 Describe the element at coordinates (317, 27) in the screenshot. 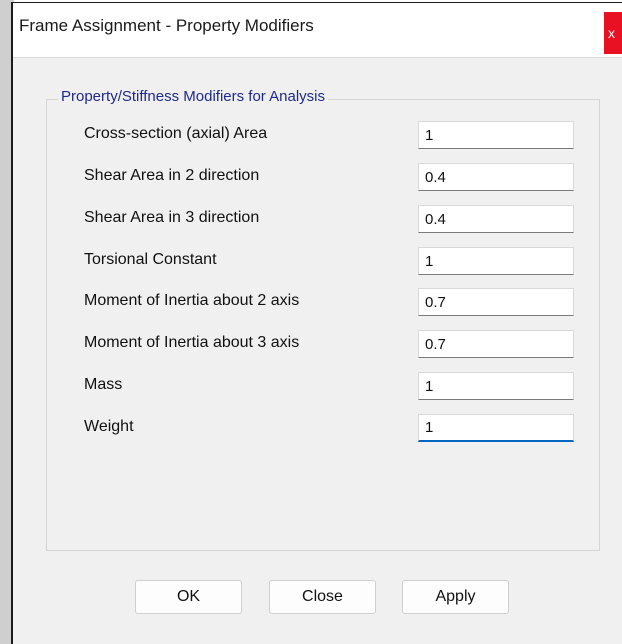

I see `title-bar: Frame Assignment - Property Modifiers` at that location.